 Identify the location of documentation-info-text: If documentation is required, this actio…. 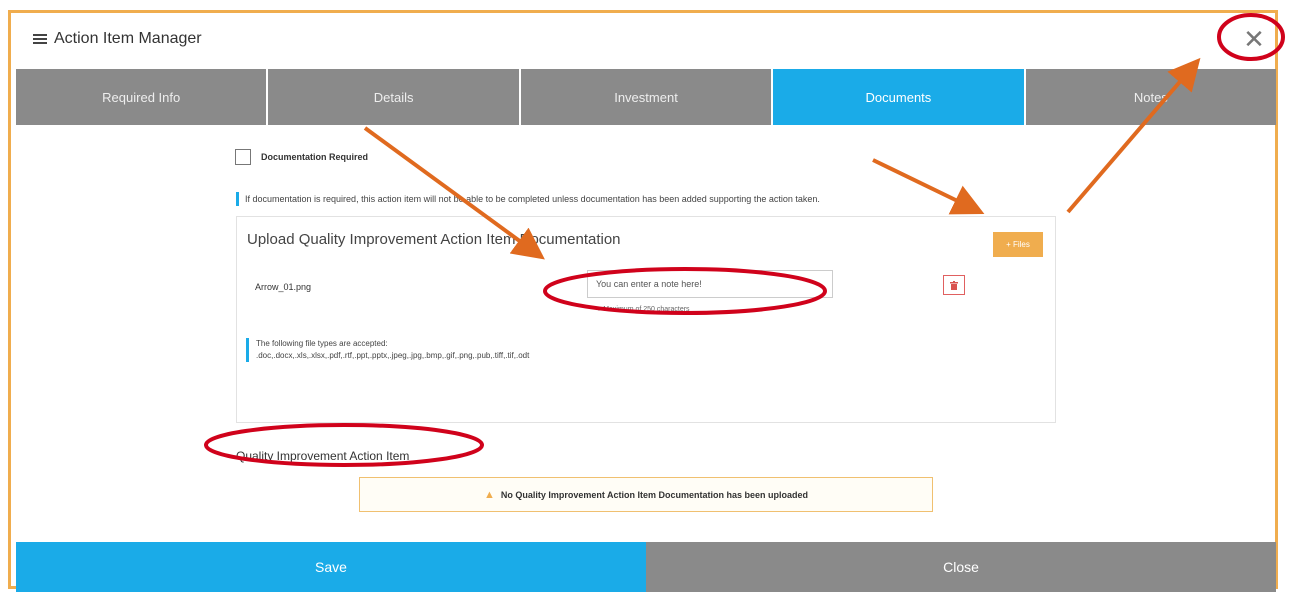
(528, 199).